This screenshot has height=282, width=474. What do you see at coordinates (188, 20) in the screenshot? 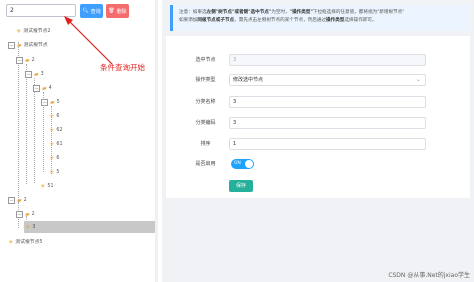
I see `notice-text: 如果添加` at bounding box center [188, 20].